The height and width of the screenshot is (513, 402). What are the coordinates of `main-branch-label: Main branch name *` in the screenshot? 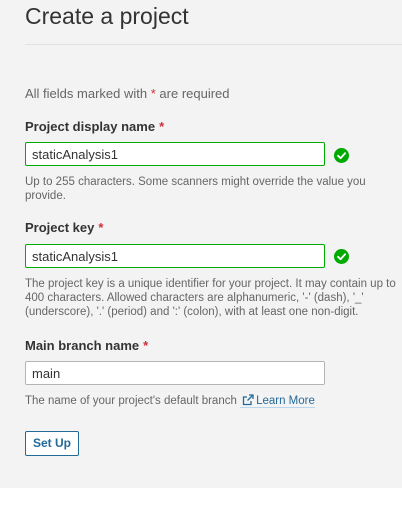 It's located at (86, 345).